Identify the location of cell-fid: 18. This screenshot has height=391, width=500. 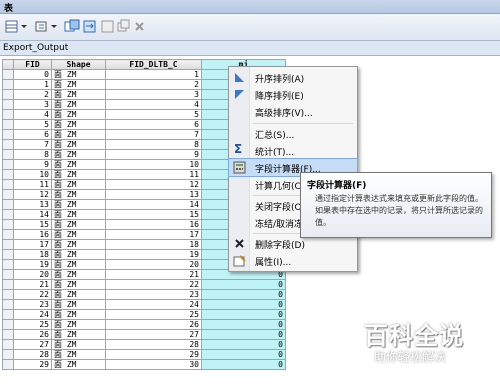
(32, 254).